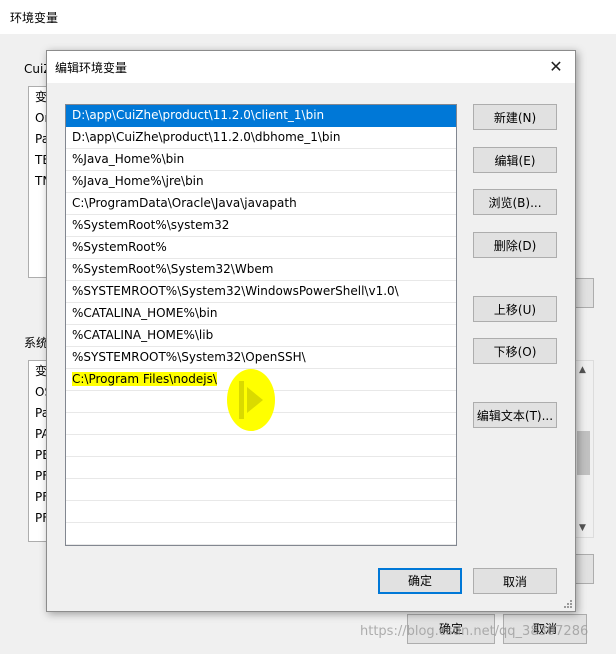 The image size is (616, 654). I want to click on path-item: C:\ProgramData\Oracle\Java\javapath, so click(261, 204).